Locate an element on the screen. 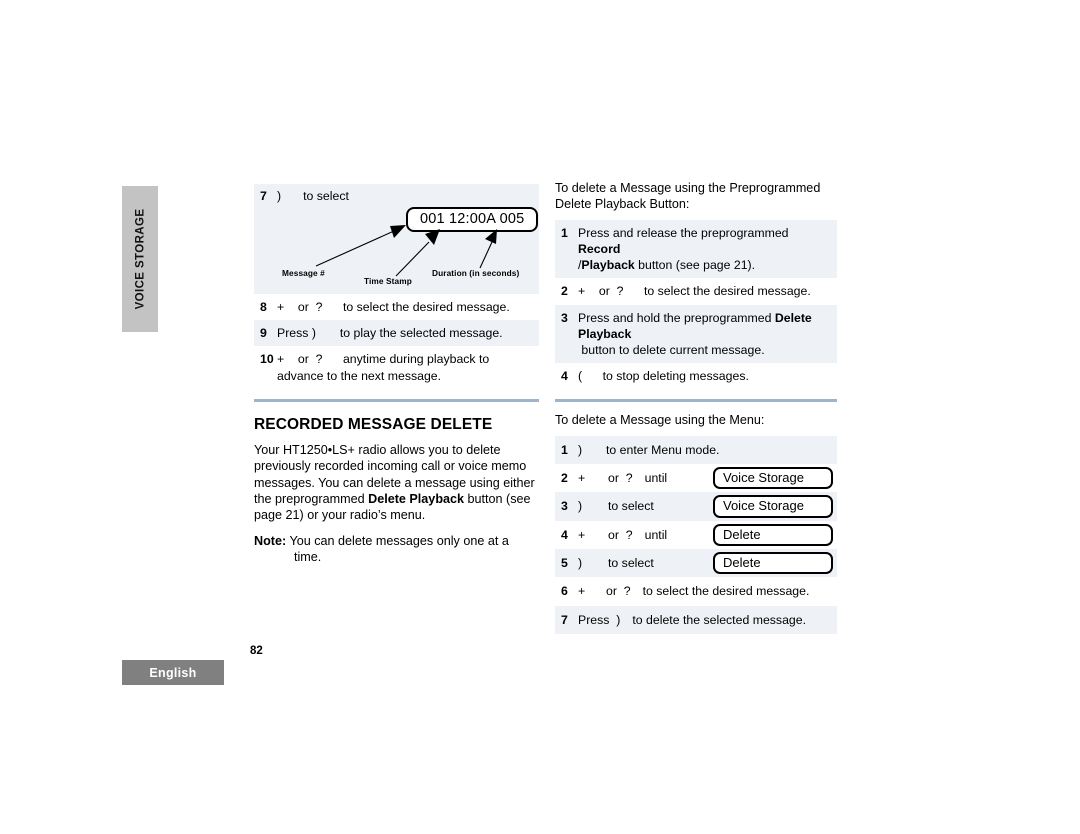 This screenshot has height=834, width=1080. bold-term: Record is located at coordinates (599, 248).